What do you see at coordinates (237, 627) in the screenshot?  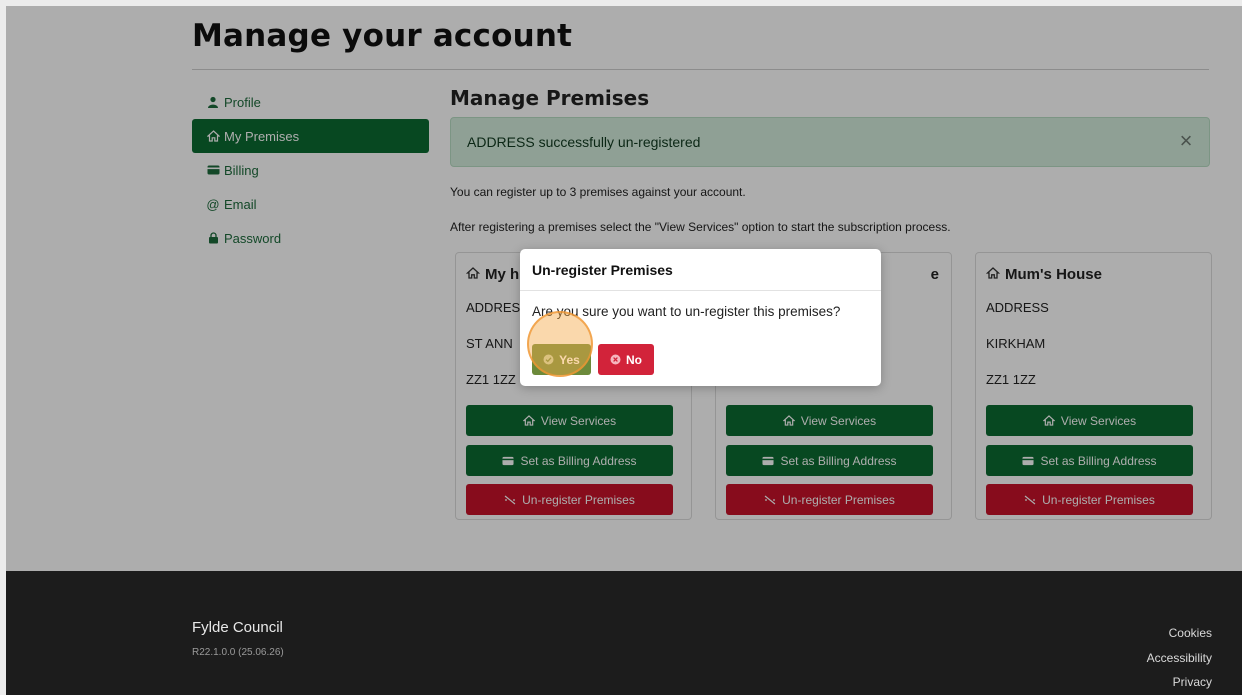 I see `footer-brand: Fylde Council` at bounding box center [237, 627].